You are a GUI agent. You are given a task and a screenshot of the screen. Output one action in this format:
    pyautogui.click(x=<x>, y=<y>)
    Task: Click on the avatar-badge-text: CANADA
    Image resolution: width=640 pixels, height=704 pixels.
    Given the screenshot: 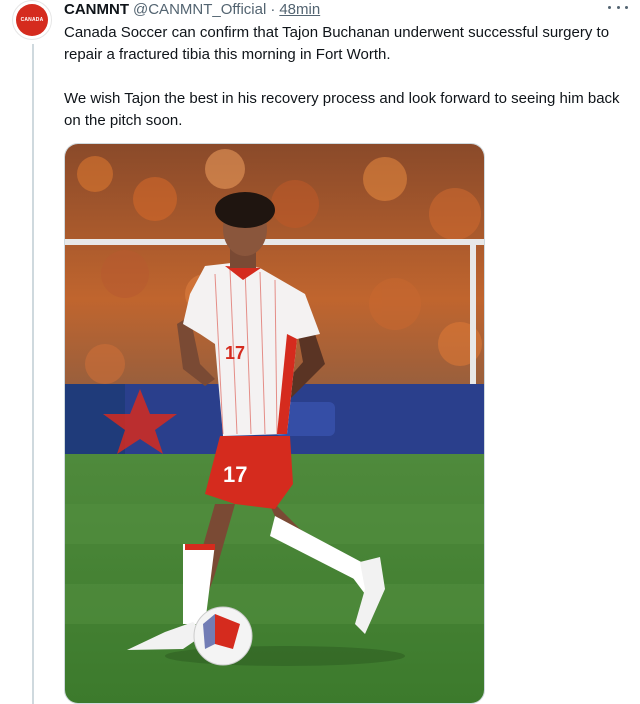 What is the action you would take?
    pyautogui.click(x=32, y=20)
    